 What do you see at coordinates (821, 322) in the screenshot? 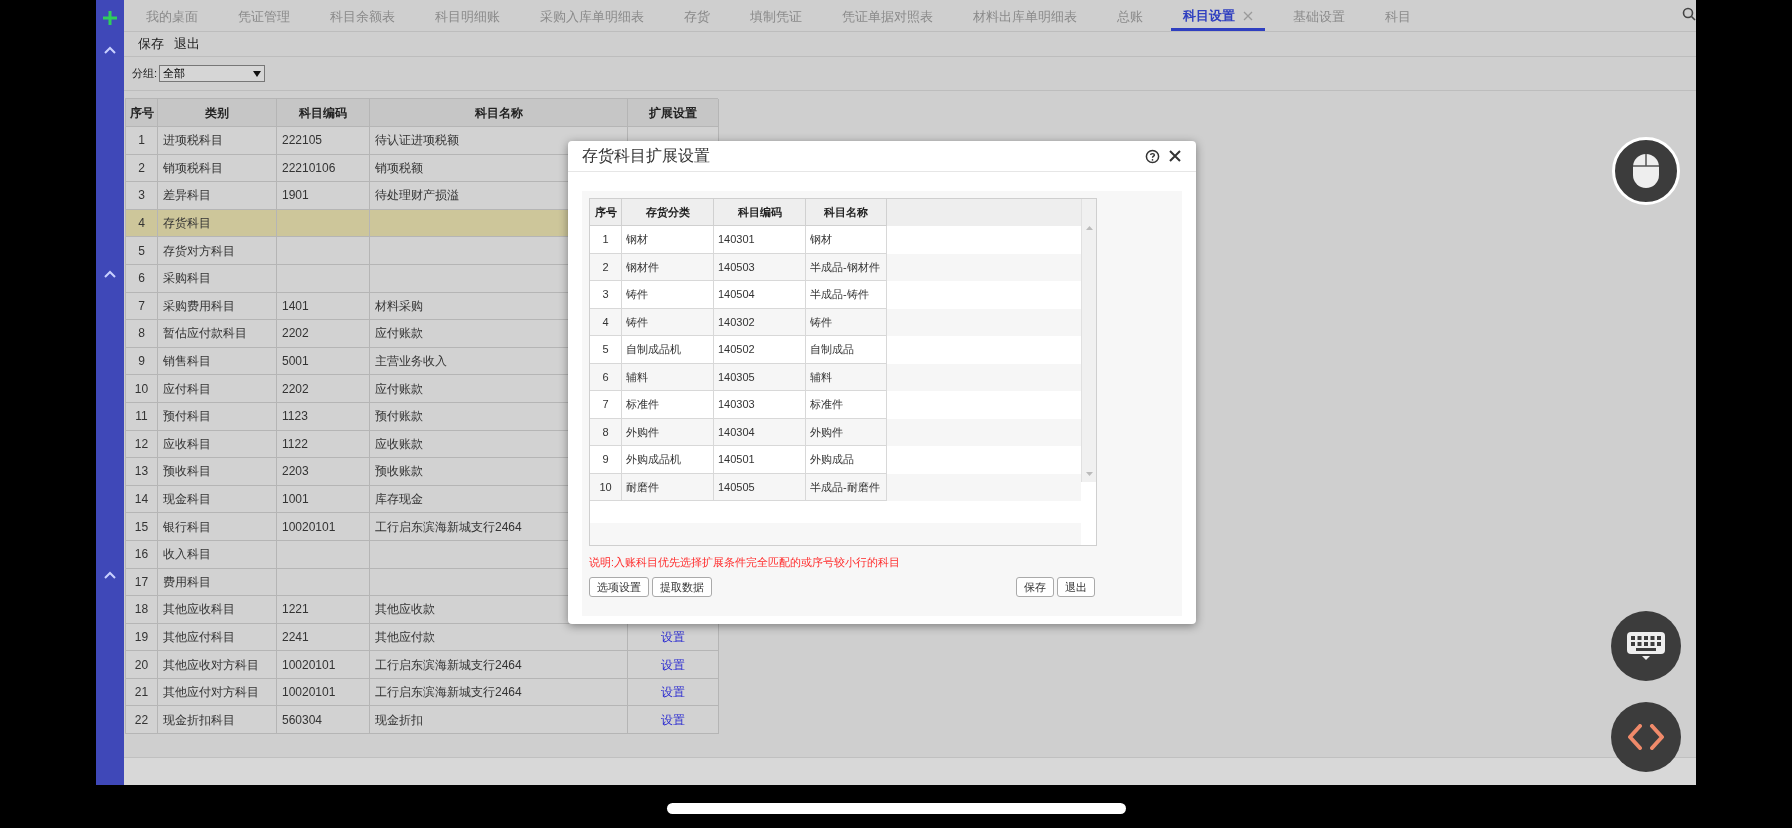
I see `table-cell-text: 铸件` at bounding box center [821, 322].